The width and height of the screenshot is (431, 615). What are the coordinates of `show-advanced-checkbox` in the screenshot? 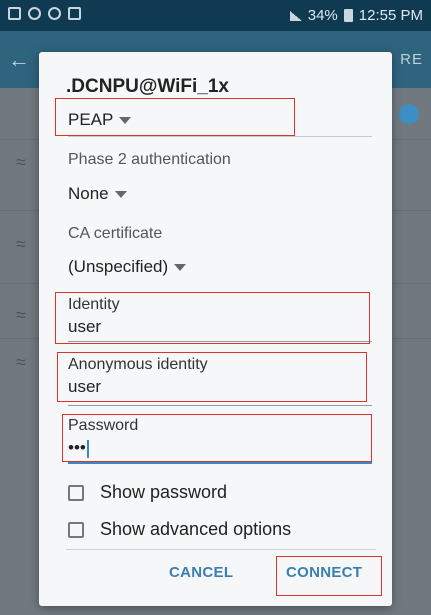 It's located at (76, 529).